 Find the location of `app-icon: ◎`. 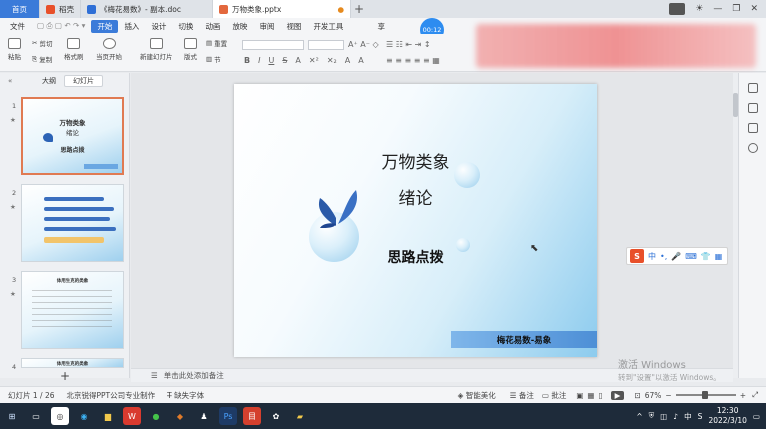

app-icon: ◎ is located at coordinates (60, 416).